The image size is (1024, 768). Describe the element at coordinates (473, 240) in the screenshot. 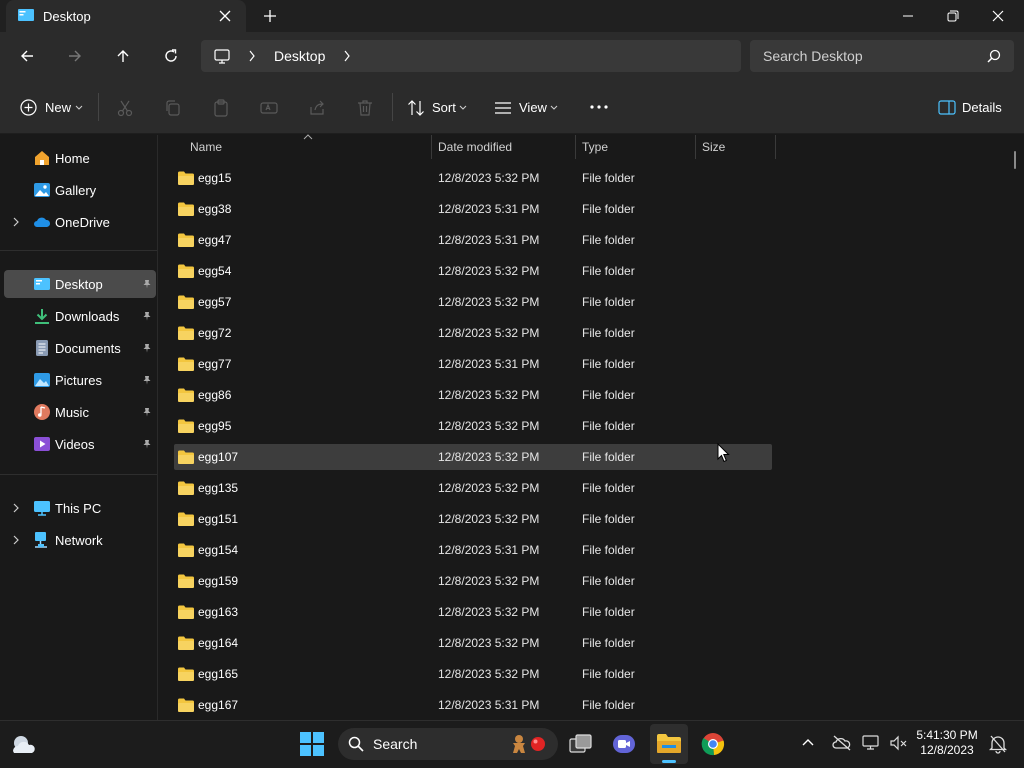

I see `table-row: egg47 12/8/2023 5:31 PM File folder` at that location.